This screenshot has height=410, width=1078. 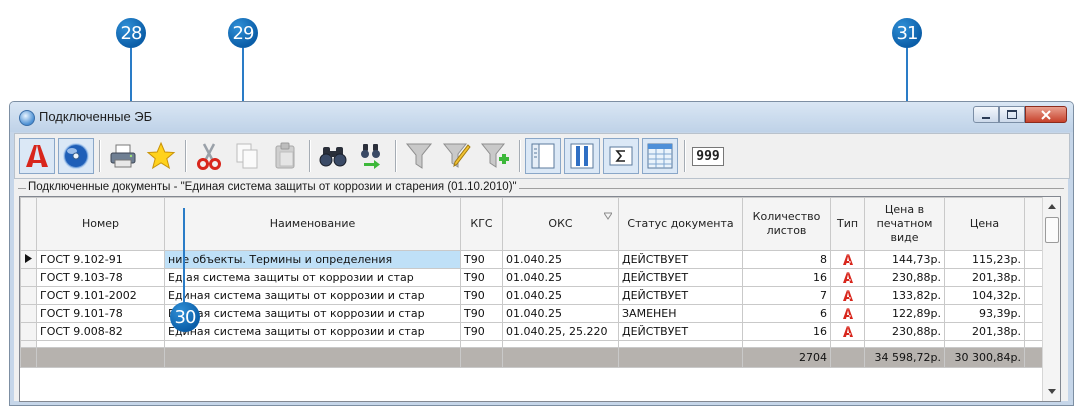 I want to click on col-type-label: Тип, so click(x=847, y=223).